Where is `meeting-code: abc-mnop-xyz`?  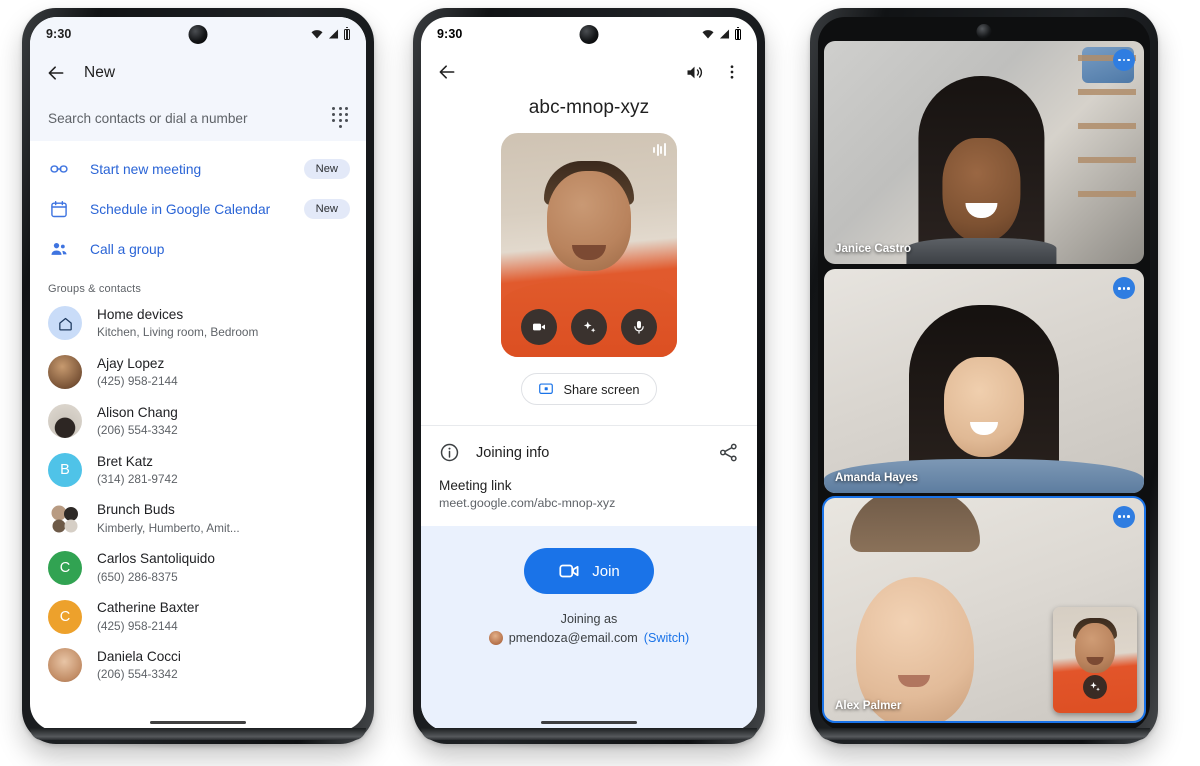
meeting-code: abc-mnop-xyz is located at coordinates (589, 107).